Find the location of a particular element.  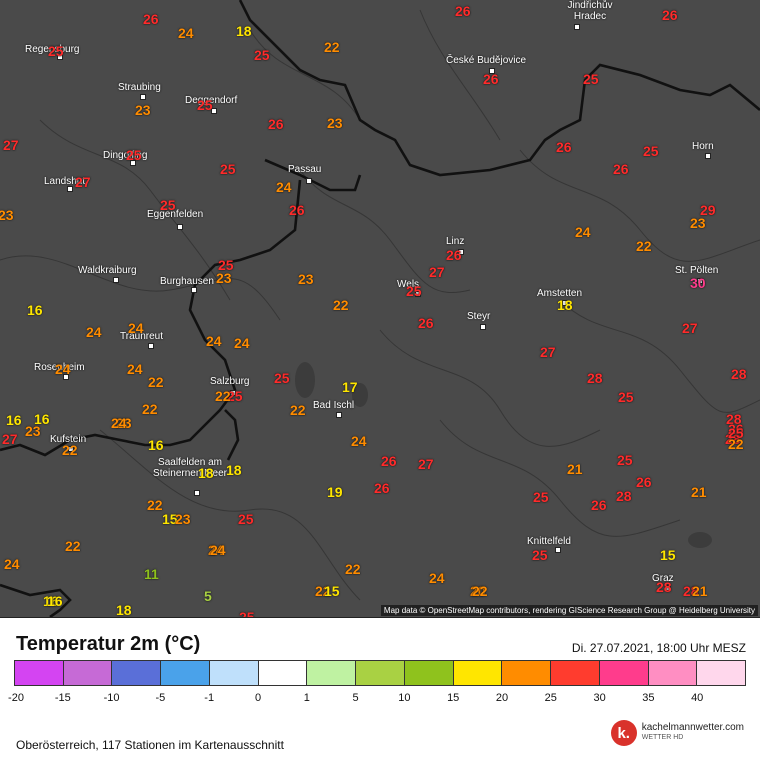

temperature-value: 11 is located at coordinates (151, 574).